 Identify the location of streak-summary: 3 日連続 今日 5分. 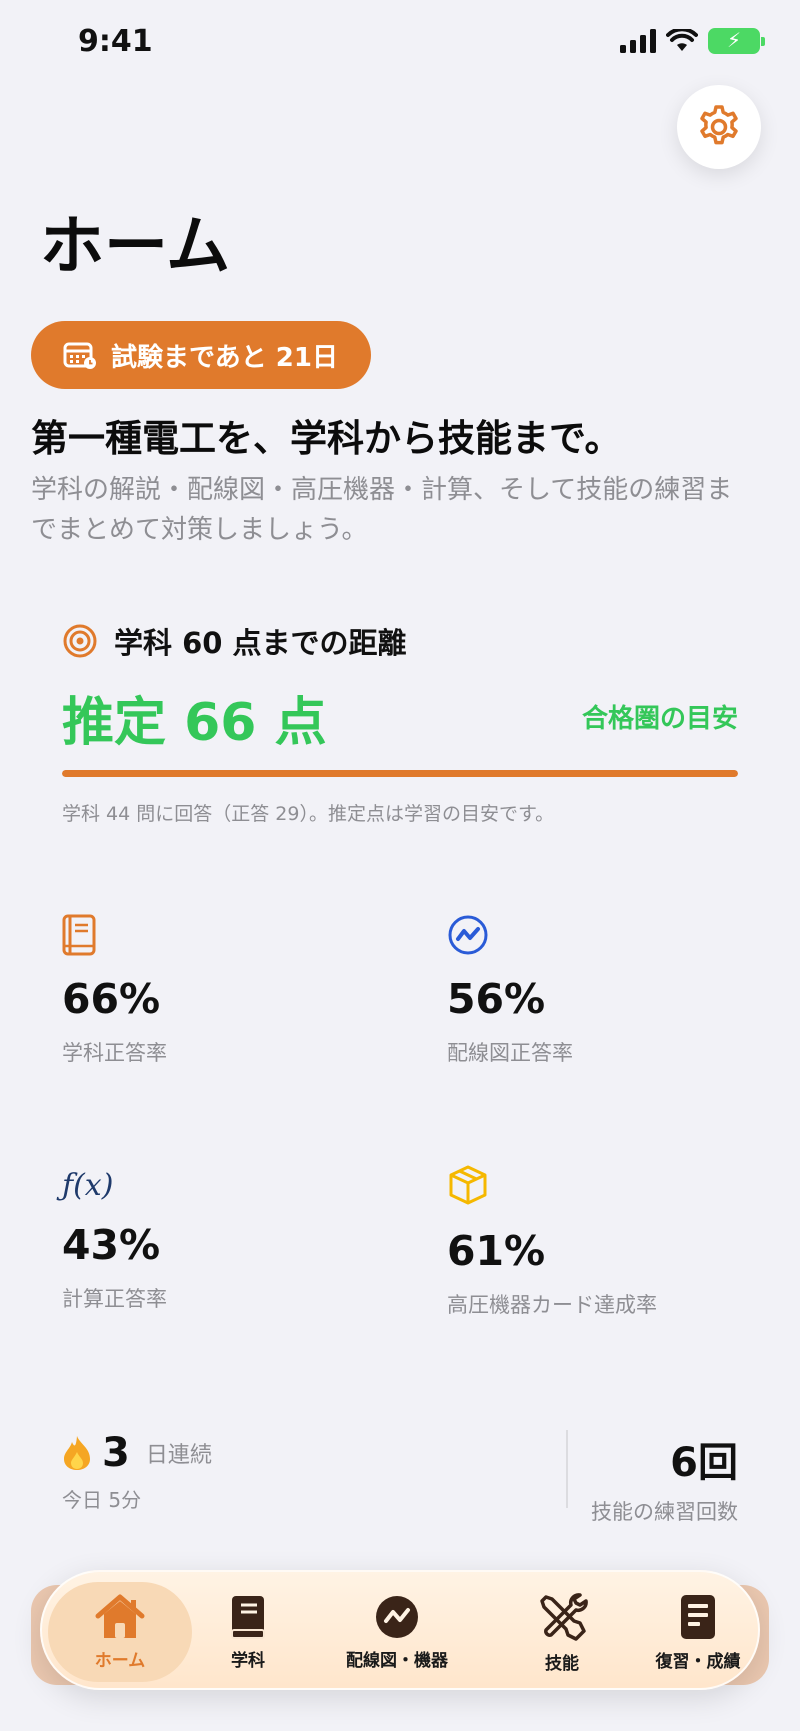
(137, 1471).